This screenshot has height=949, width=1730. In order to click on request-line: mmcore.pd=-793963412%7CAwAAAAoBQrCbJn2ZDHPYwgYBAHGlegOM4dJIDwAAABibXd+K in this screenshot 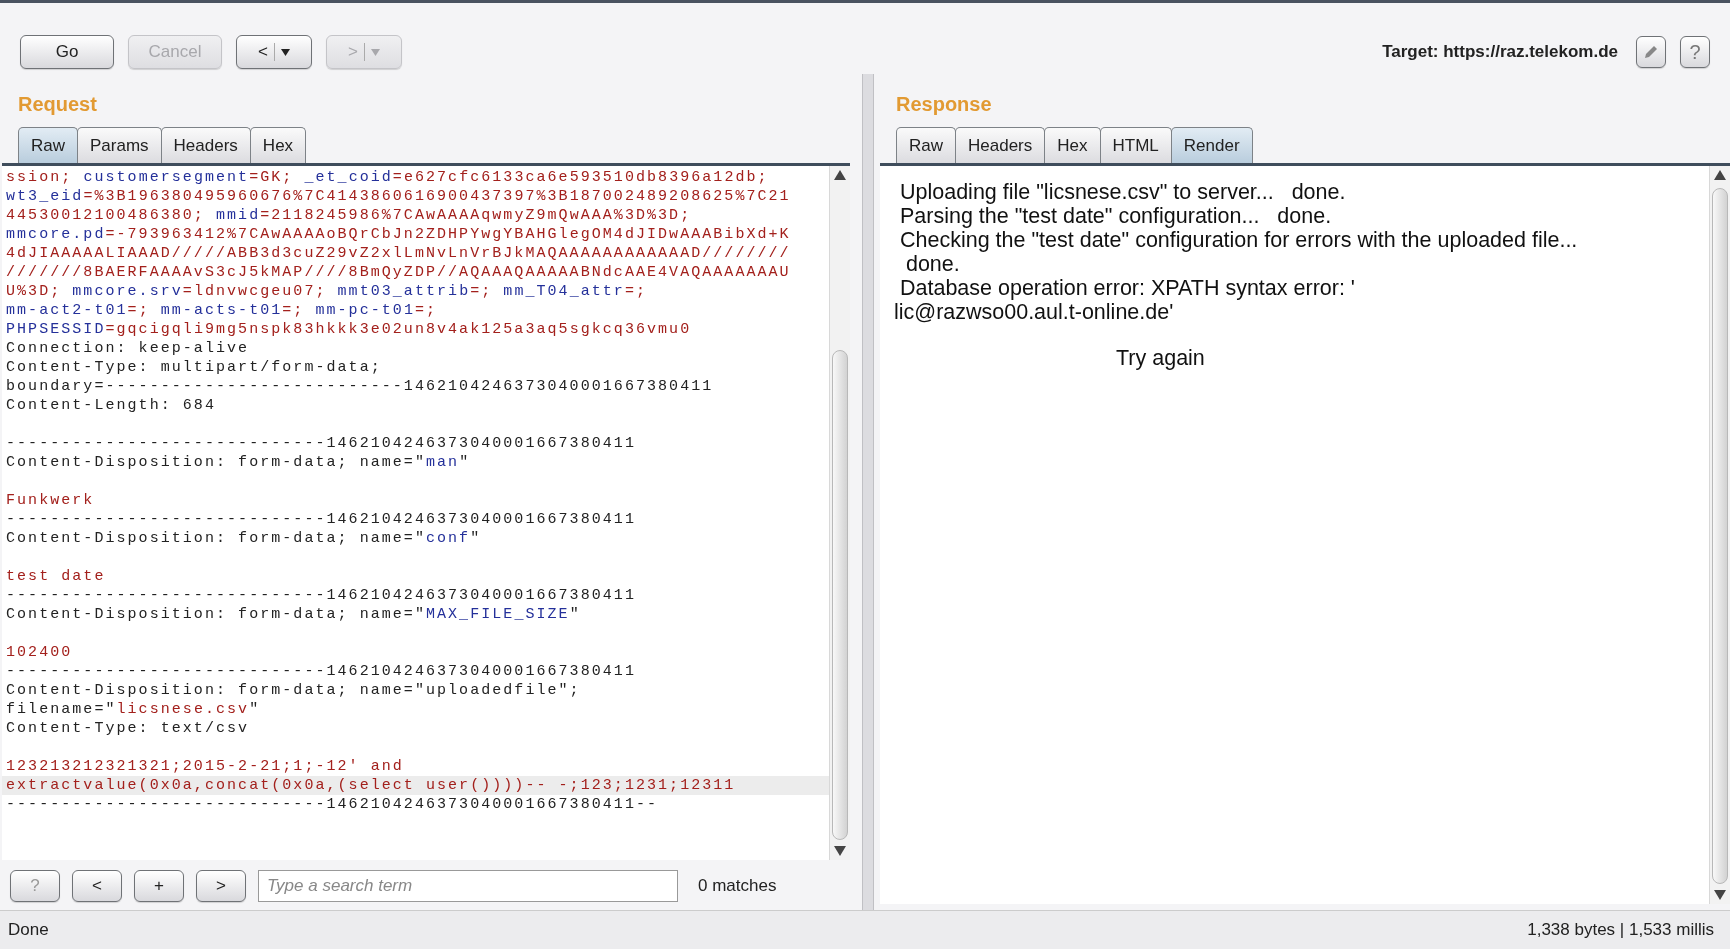, I will do `click(398, 234)`.